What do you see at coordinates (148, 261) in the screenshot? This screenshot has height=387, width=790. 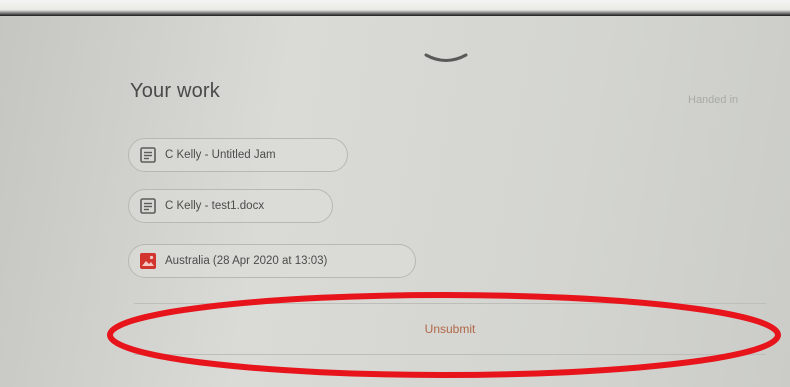 I see `image-icon` at bounding box center [148, 261].